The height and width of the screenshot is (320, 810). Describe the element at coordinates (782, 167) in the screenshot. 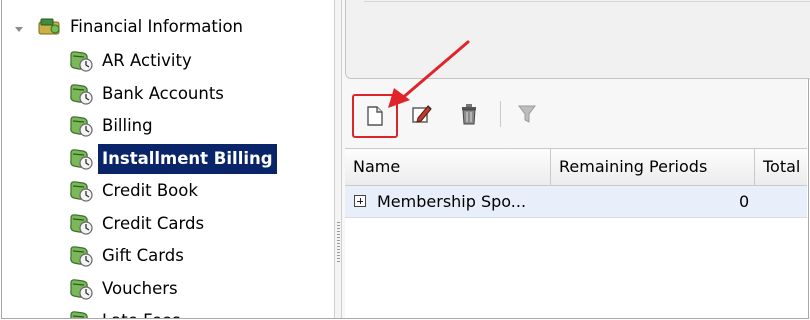

I see `column-header-total: Total` at that location.